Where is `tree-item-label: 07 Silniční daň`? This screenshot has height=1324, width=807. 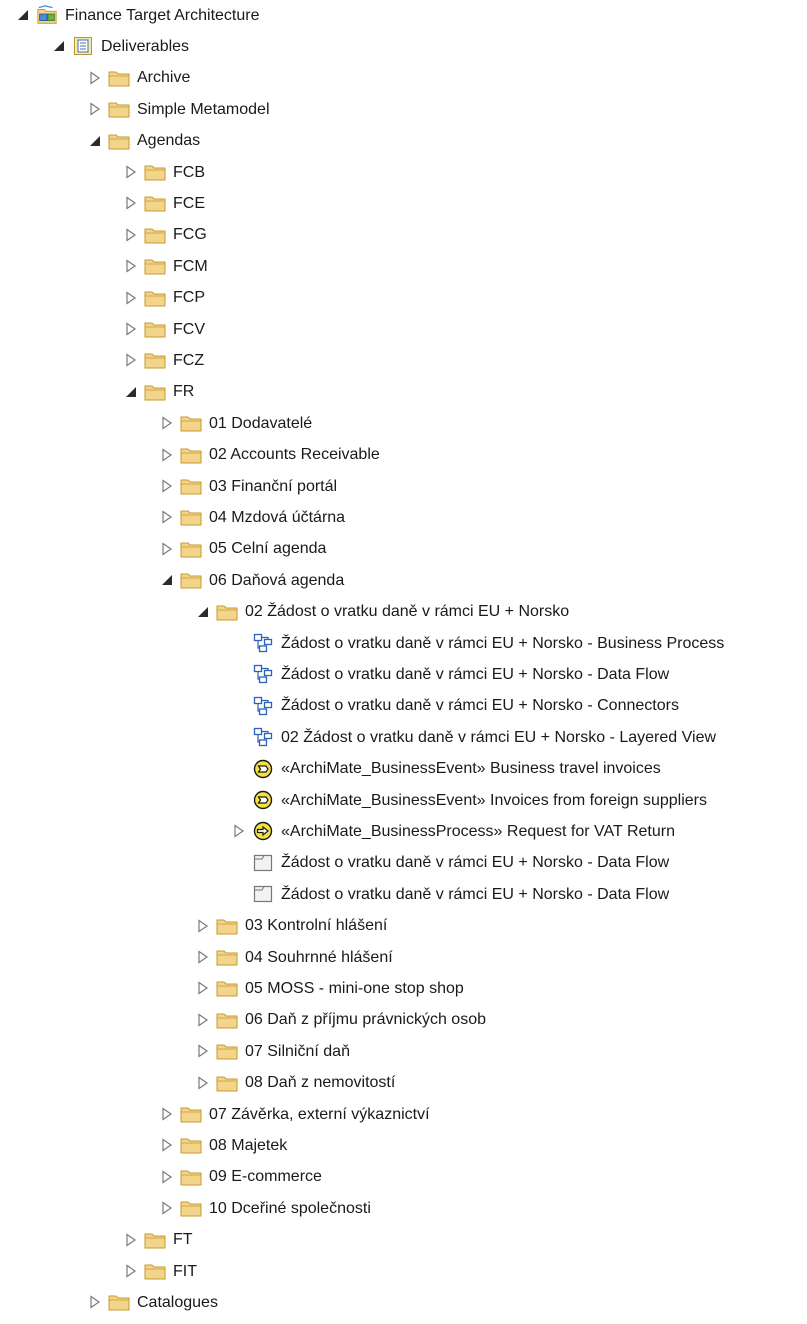
tree-item-label: 07 Silniční daň is located at coordinates (297, 1051).